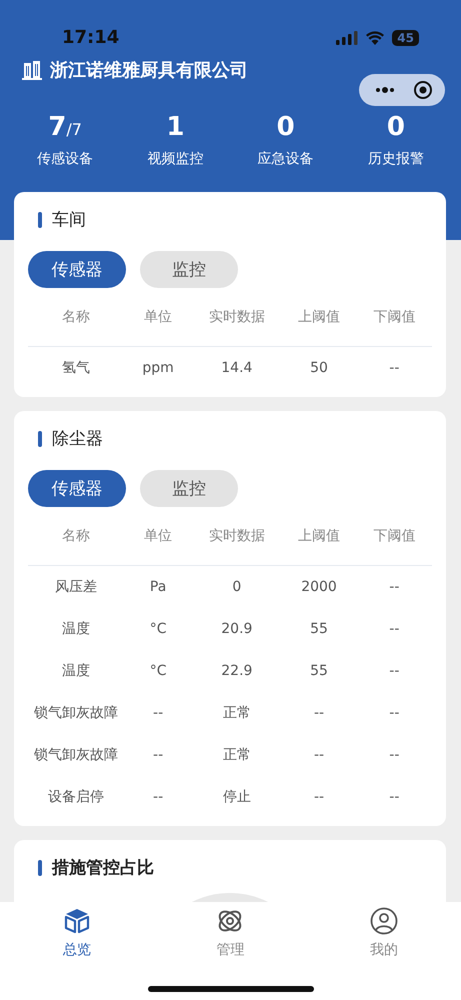 This screenshot has height=1000, width=461. I want to click on table-cell-text: 2000, so click(319, 587).